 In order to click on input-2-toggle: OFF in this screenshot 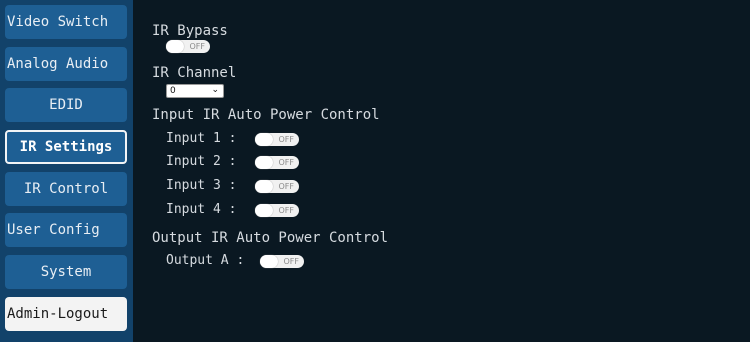, I will do `click(277, 162)`.